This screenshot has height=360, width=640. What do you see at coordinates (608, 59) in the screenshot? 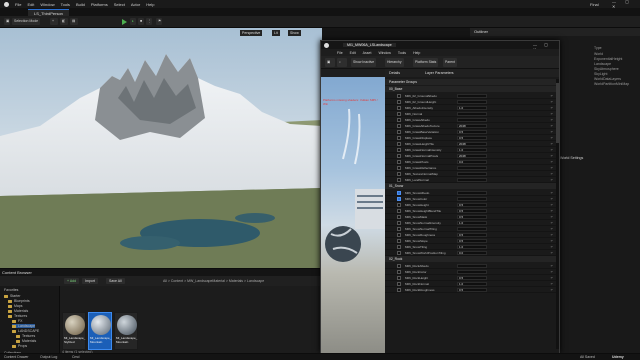
I see `outliner-row: ExponentialHeight` at bounding box center [608, 59].